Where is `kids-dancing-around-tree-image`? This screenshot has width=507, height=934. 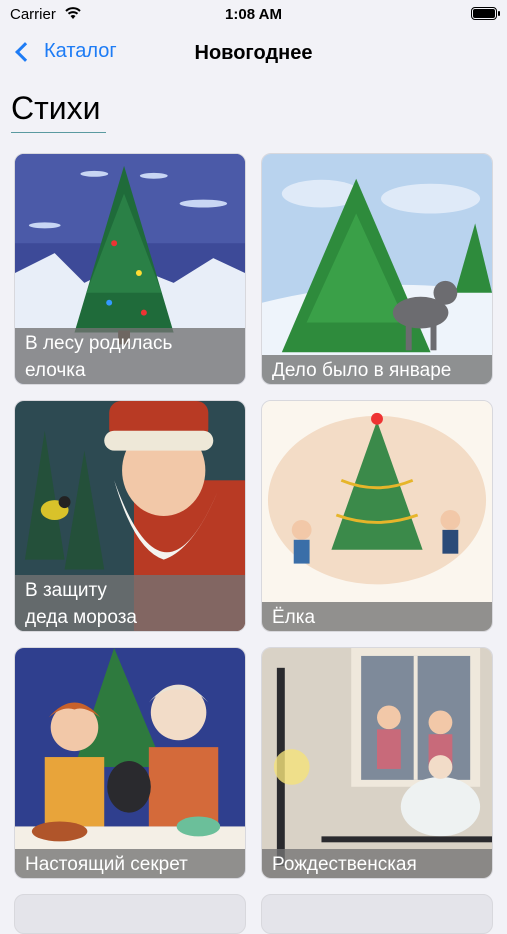
kids-dancing-around-tree-image is located at coordinates (377, 516).